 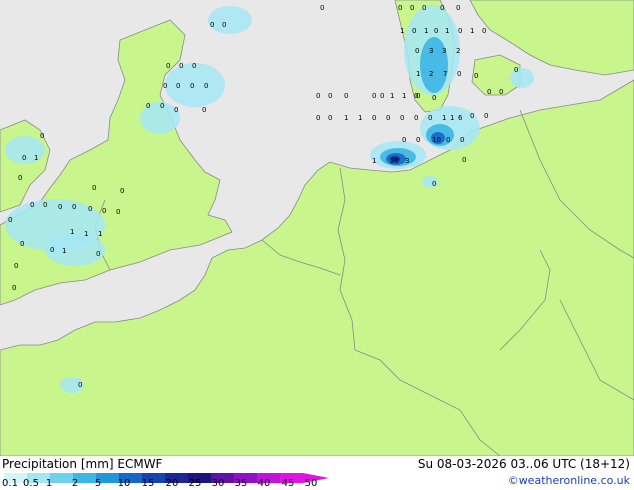 I want to click on legend-label: 35, so click(x=241, y=483).